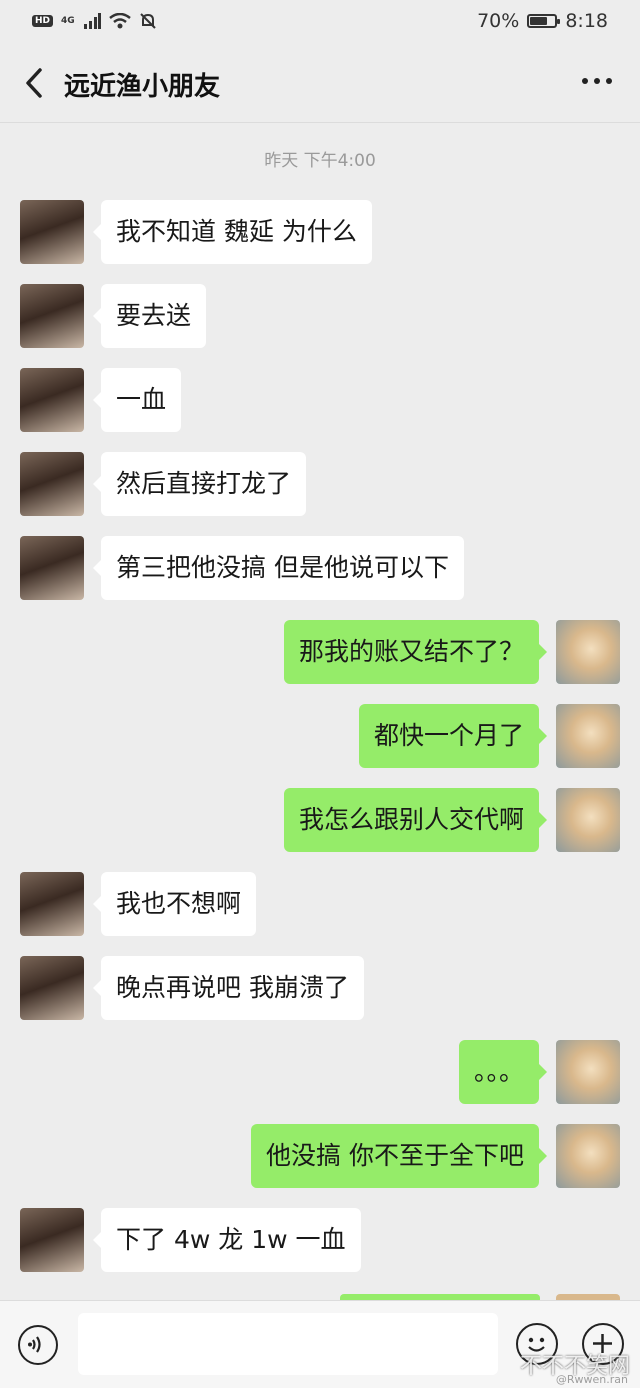 The height and width of the screenshot is (1388, 640). I want to click on incoming-message-row: 我不知道 魏延 为什么, so click(320, 242).